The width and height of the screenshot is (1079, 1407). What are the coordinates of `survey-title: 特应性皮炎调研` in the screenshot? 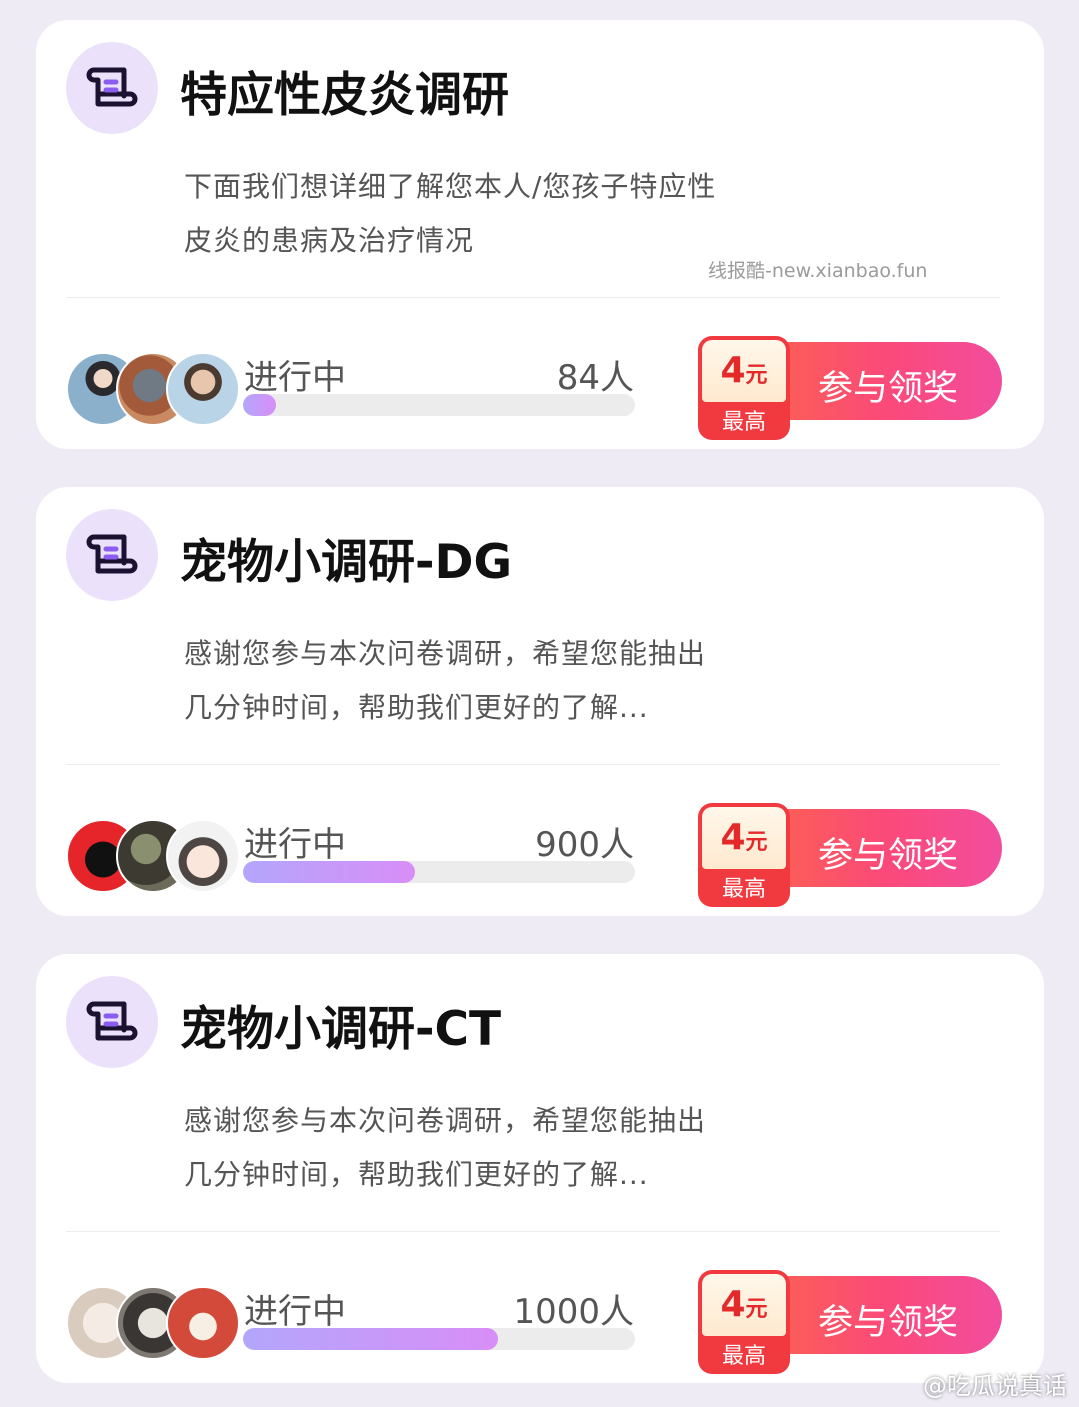 It's located at (344, 95).